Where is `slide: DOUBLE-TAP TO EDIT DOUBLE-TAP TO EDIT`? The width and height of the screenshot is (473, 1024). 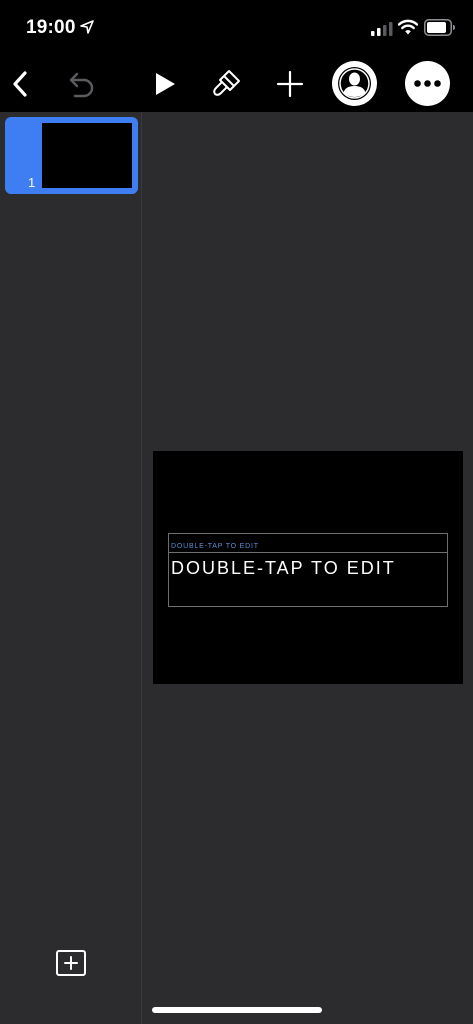 slide: DOUBLE-TAP TO EDIT DOUBLE-TAP TO EDIT is located at coordinates (308, 567).